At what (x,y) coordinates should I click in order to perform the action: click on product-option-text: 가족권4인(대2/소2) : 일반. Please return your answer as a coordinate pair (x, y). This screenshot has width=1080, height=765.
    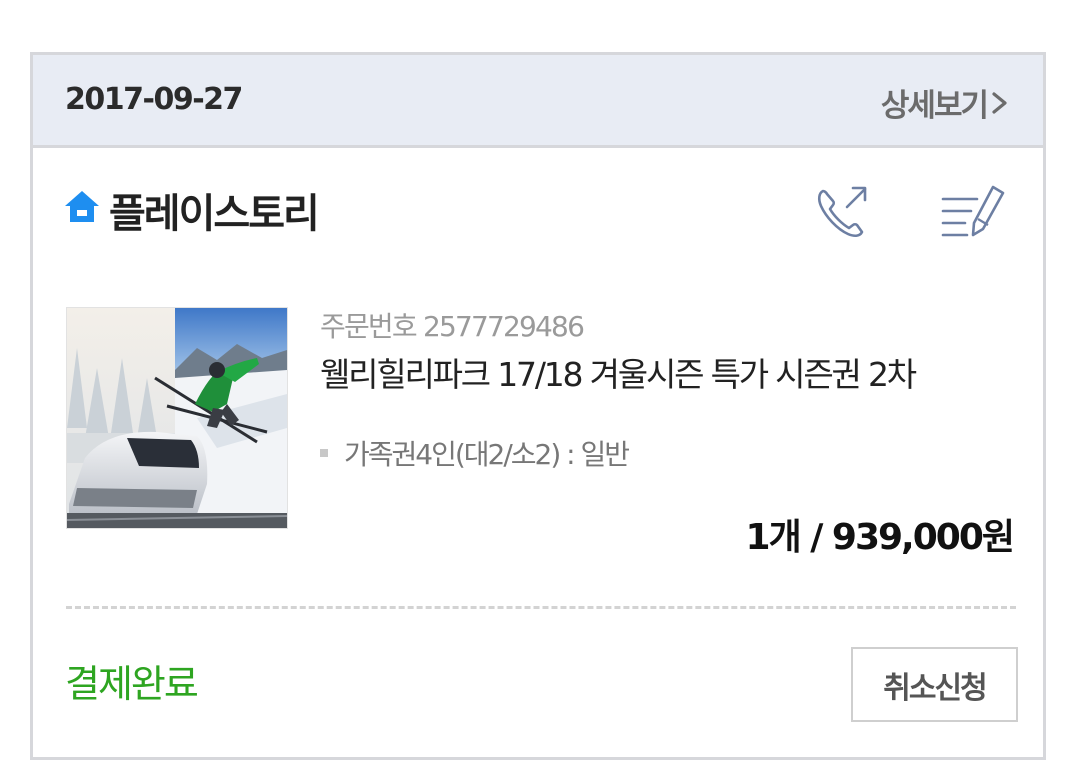
    Looking at the image, I should click on (487, 454).